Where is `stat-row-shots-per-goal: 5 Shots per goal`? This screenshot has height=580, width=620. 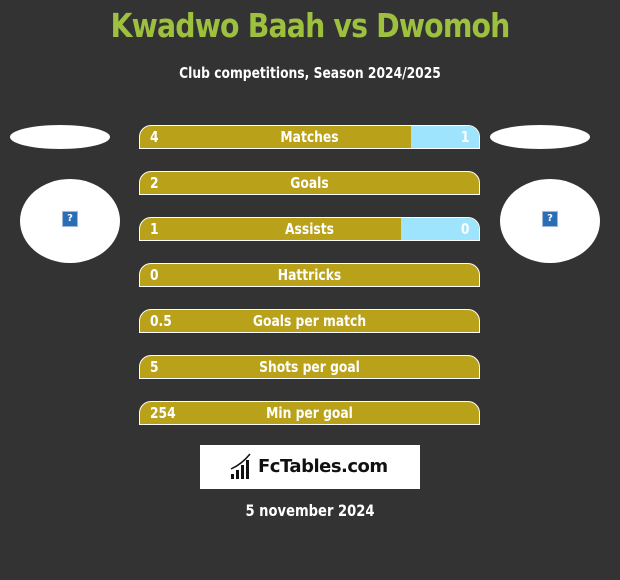 stat-row-shots-per-goal: 5 Shots per goal is located at coordinates (309, 367).